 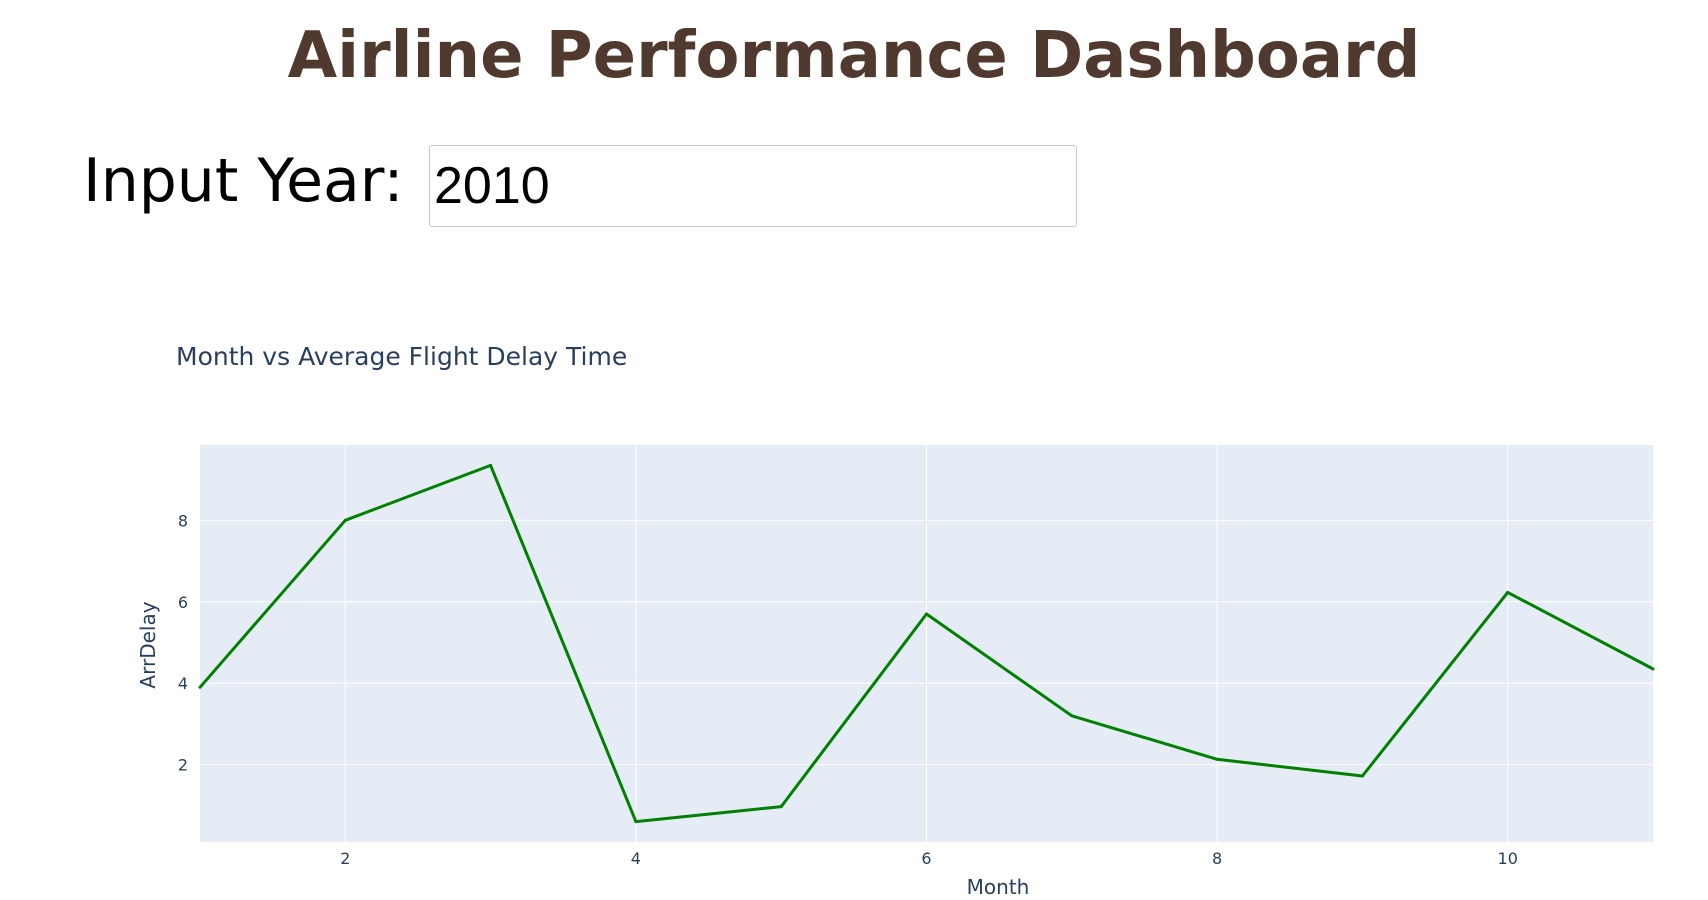 I want to click on y-tick-label: 4, so click(x=183, y=683).